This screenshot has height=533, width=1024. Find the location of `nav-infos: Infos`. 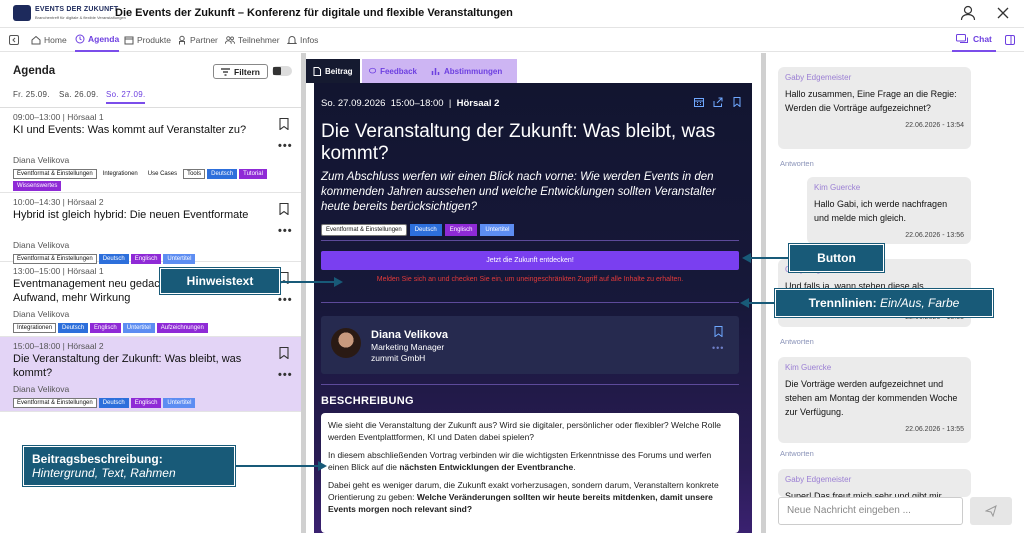

nav-infos: Infos is located at coordinates (302, 40).